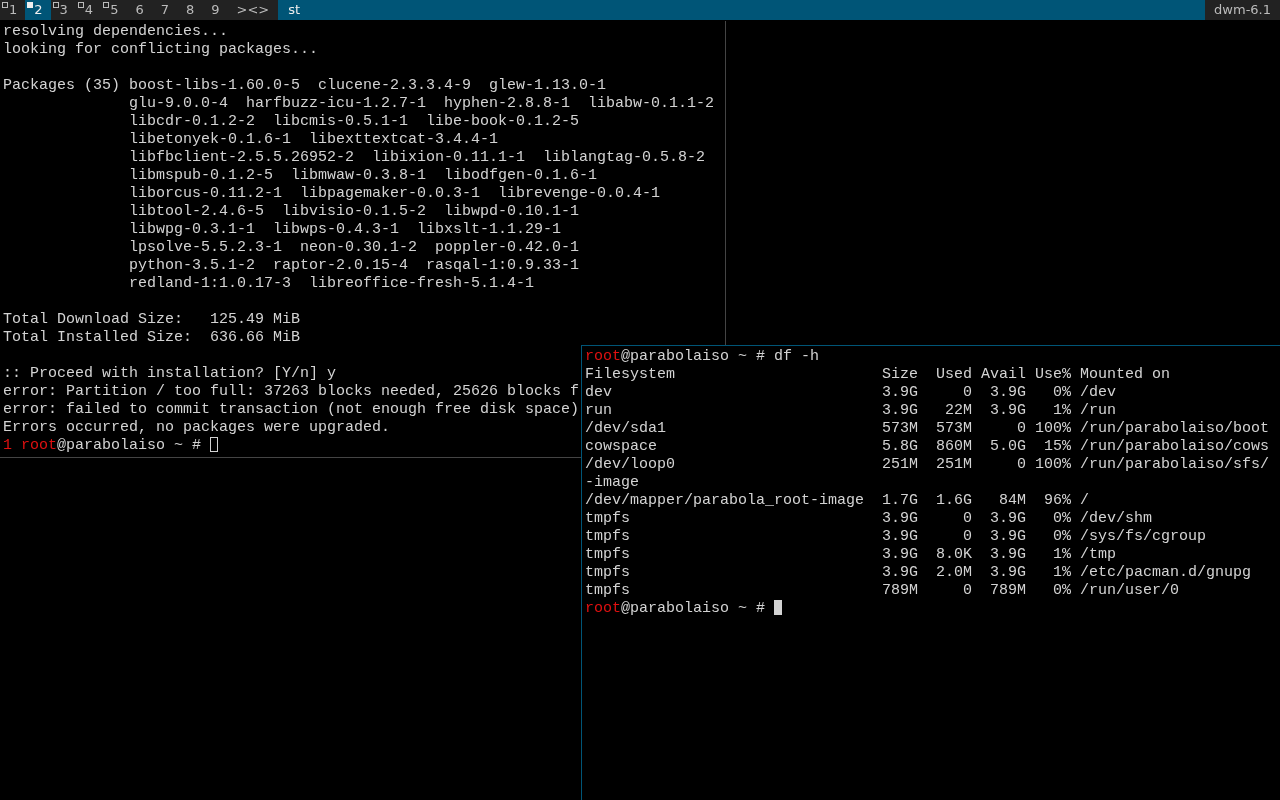  I want to click on terminal-line: libfbclient-2.5.5.26952-2 libixion-0.11.1-1 liblangtag-0.5.8-2, so click(417, 158).